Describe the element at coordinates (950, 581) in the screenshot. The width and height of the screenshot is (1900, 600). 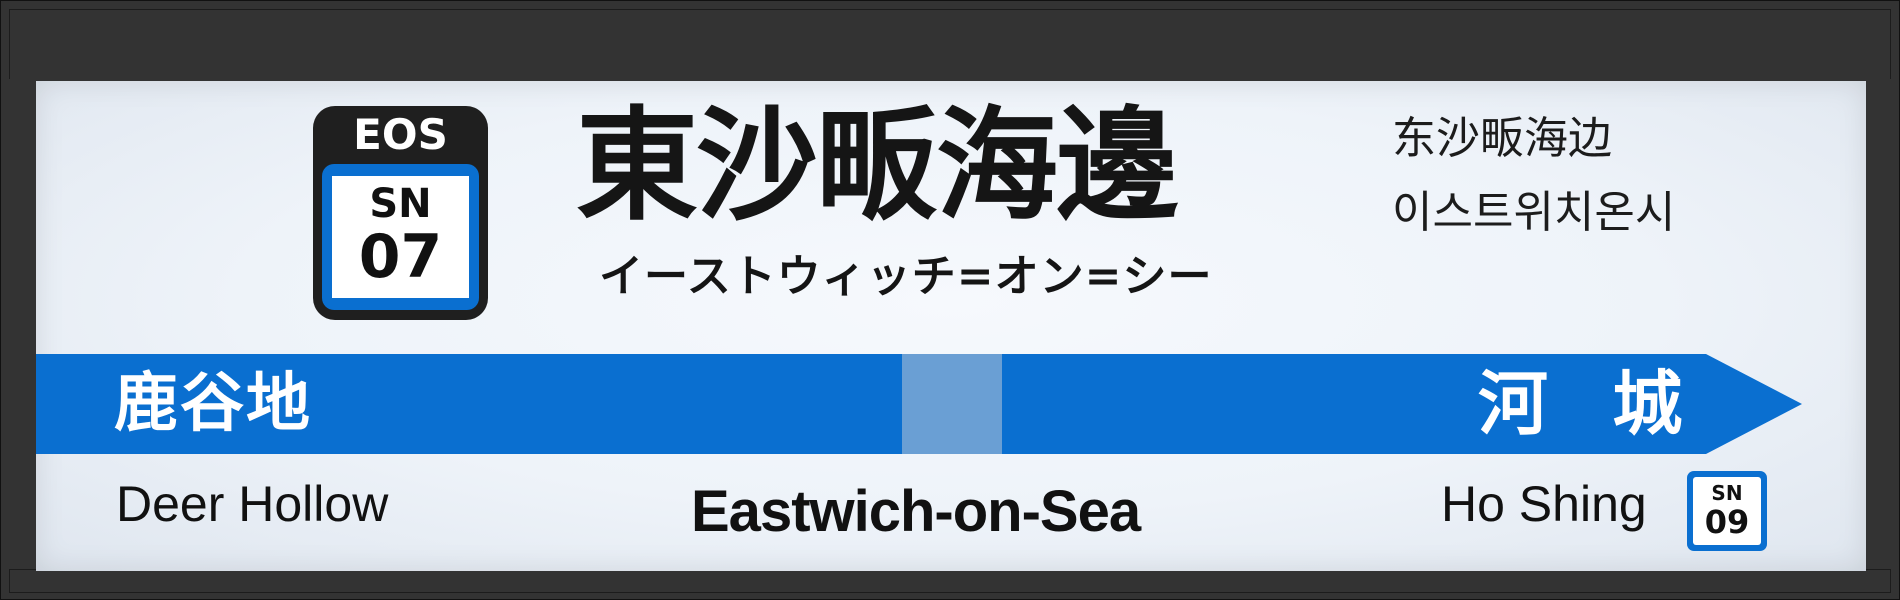
I see `frame-bottom-edge` at that location.